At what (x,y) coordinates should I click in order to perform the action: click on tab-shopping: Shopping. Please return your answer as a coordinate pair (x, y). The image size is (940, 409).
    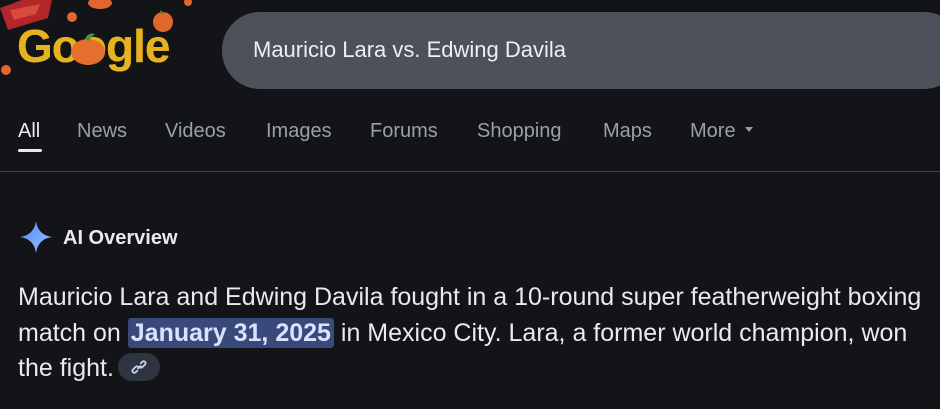
    Looking at the image, I should click on (519, 131).